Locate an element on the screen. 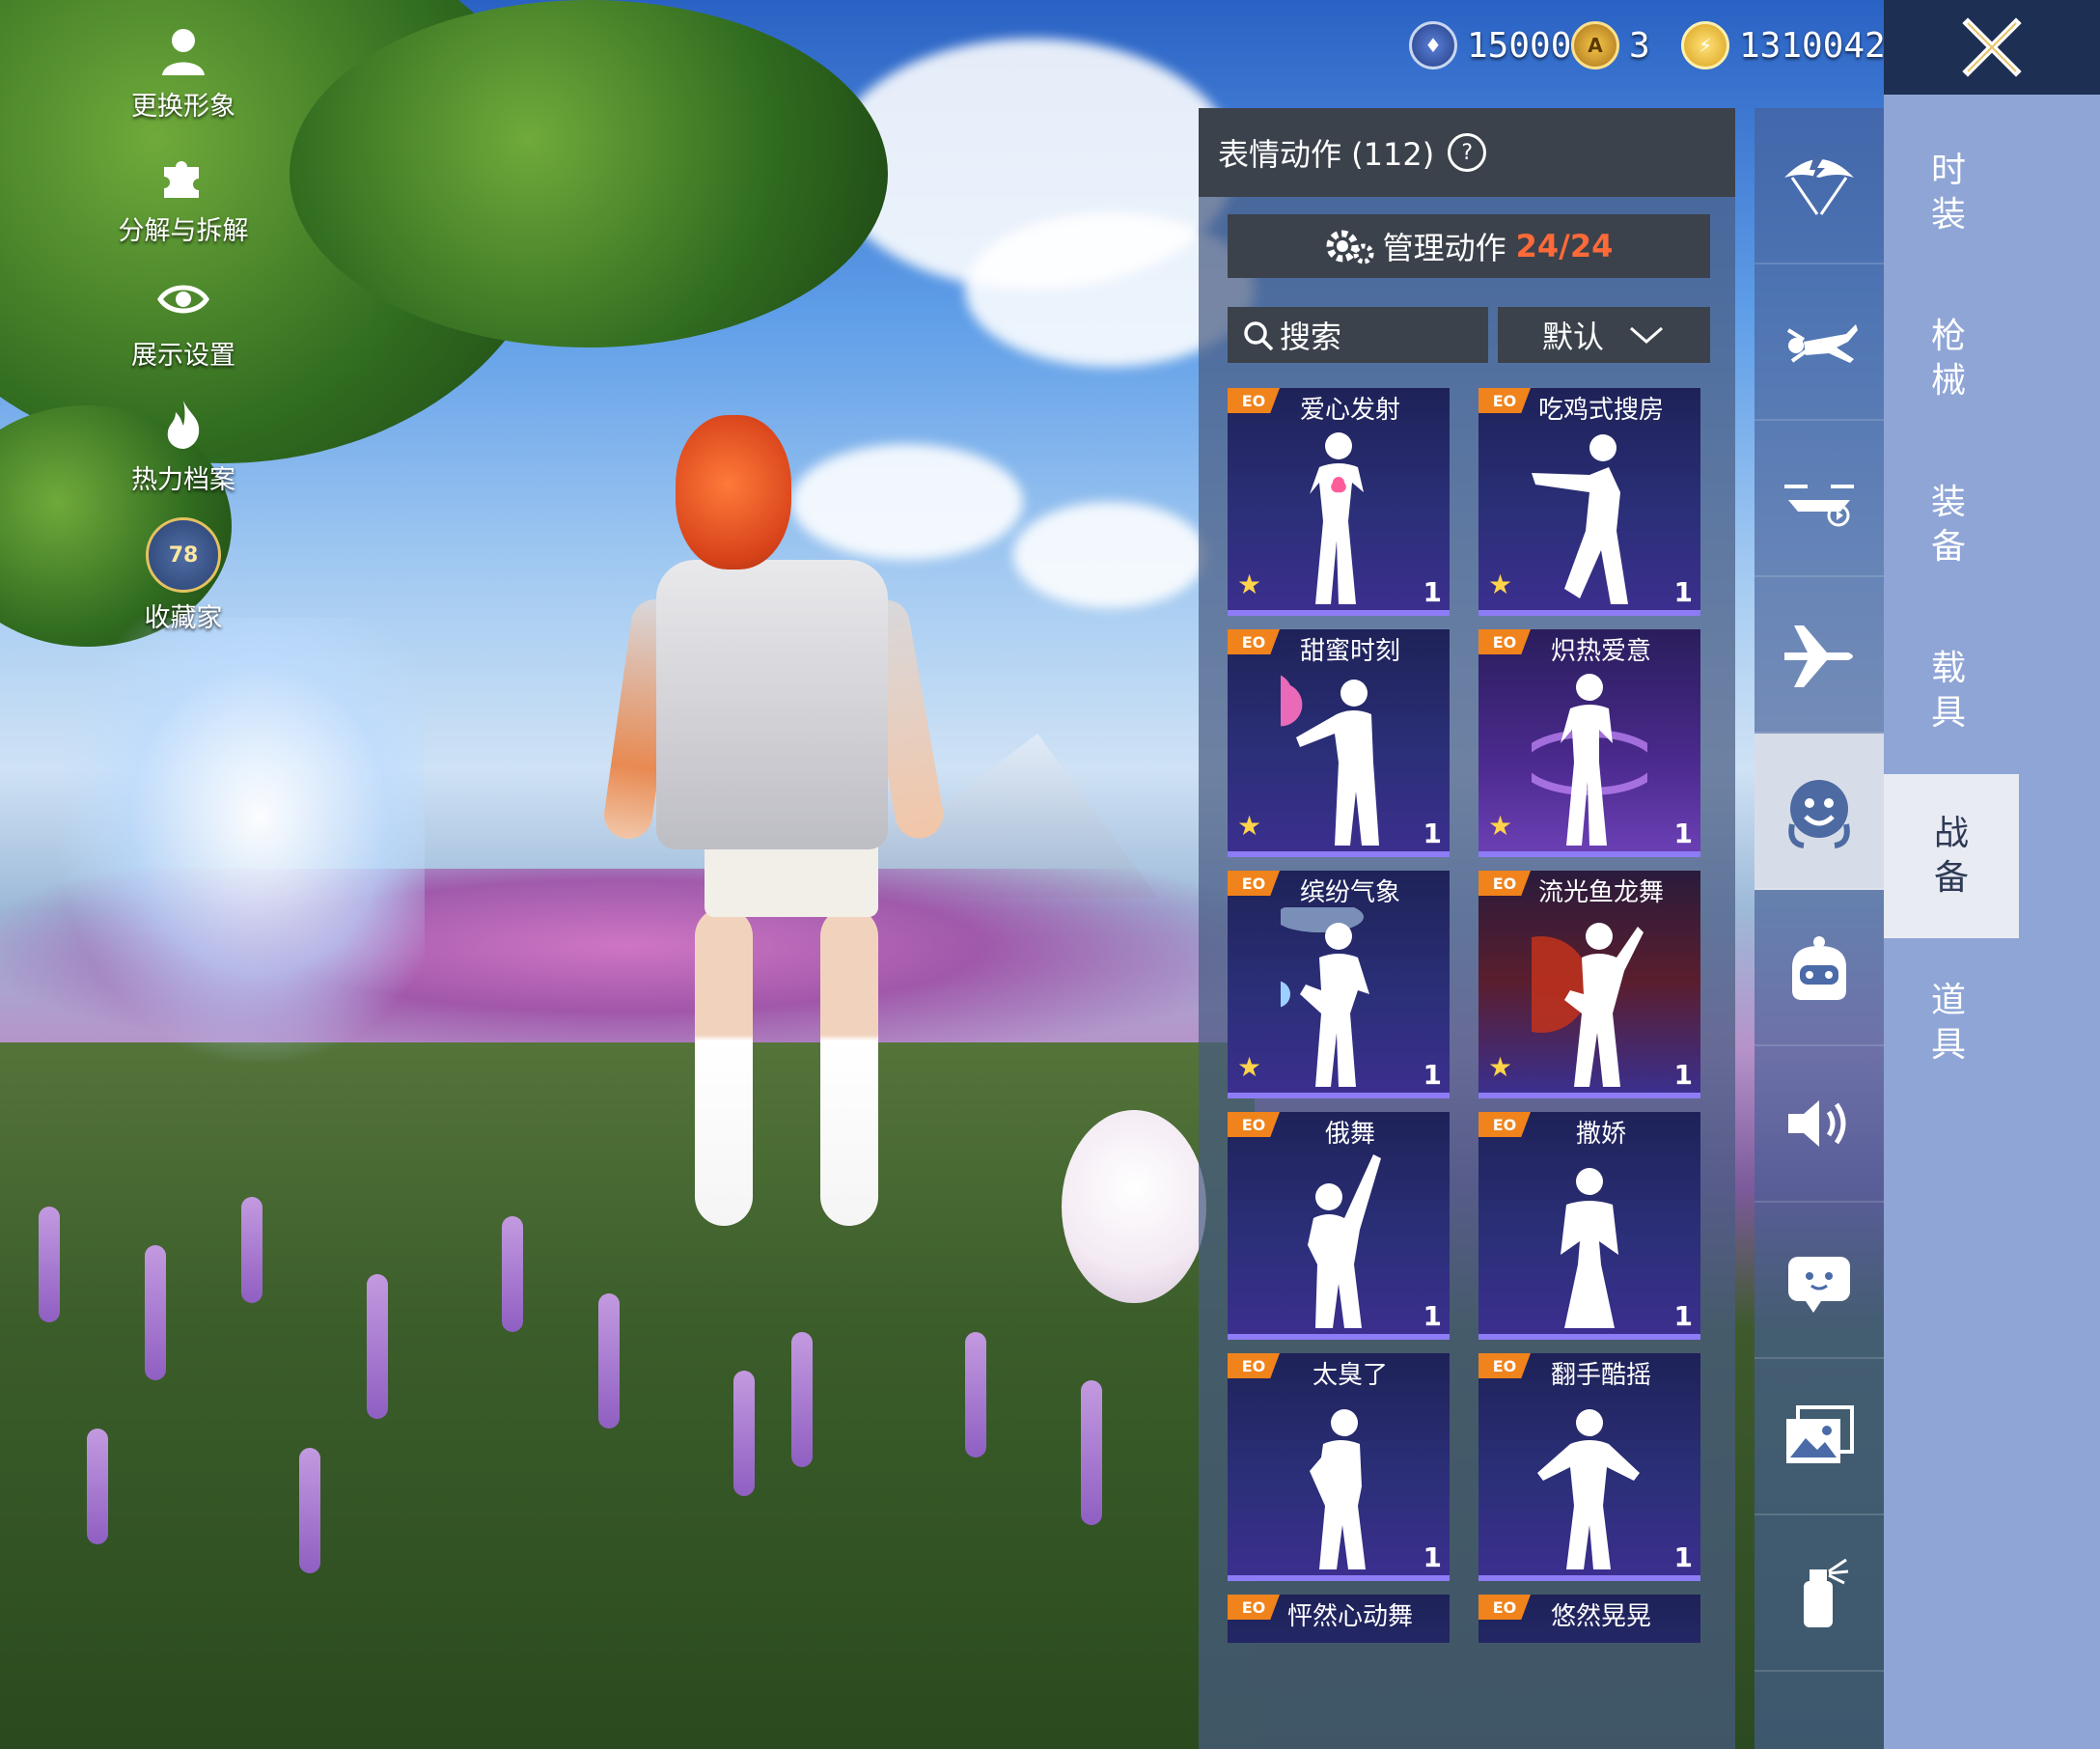 This screenshot has width=2100, height=1749. tree is located at coordinates (589, 173).